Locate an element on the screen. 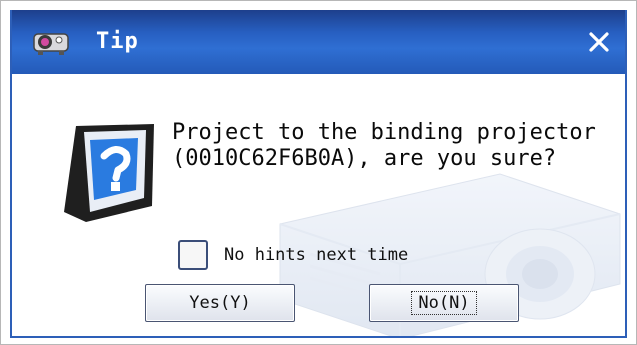  yes-button: Yes(Y) is located at coordinates (220, 303).